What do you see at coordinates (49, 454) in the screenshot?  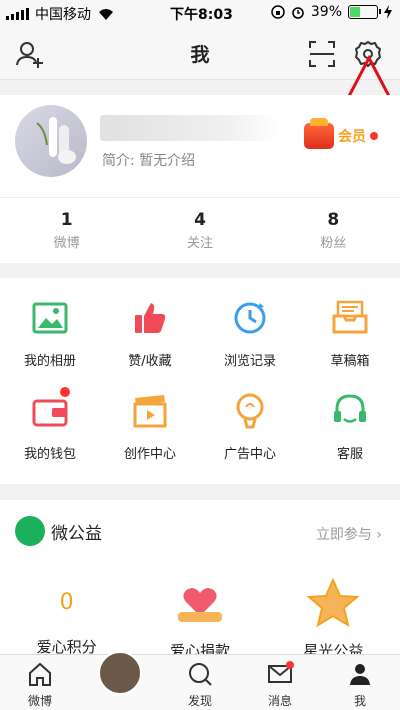 I see `tile-label: 我的钱包` at bounding box center [49, 454].